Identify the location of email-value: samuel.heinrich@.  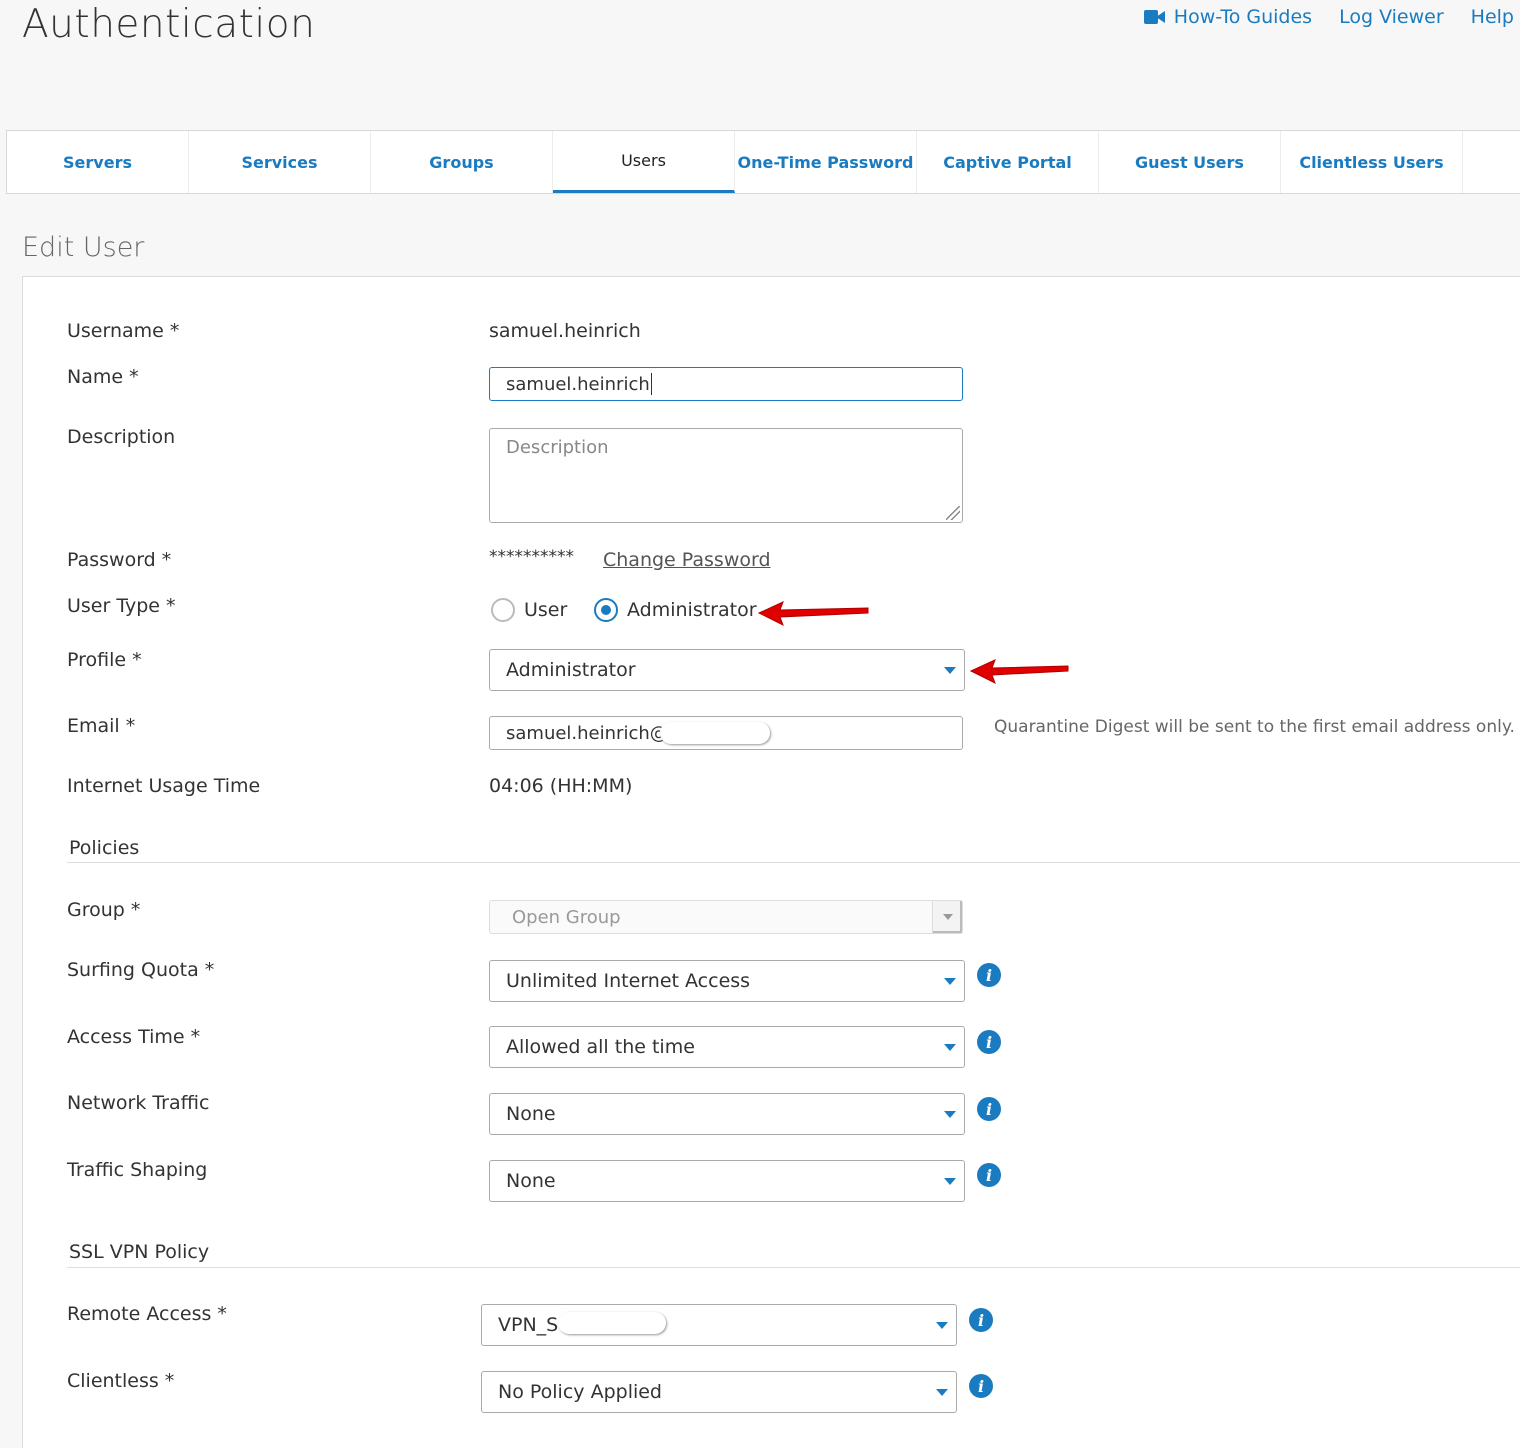
(587, 733).